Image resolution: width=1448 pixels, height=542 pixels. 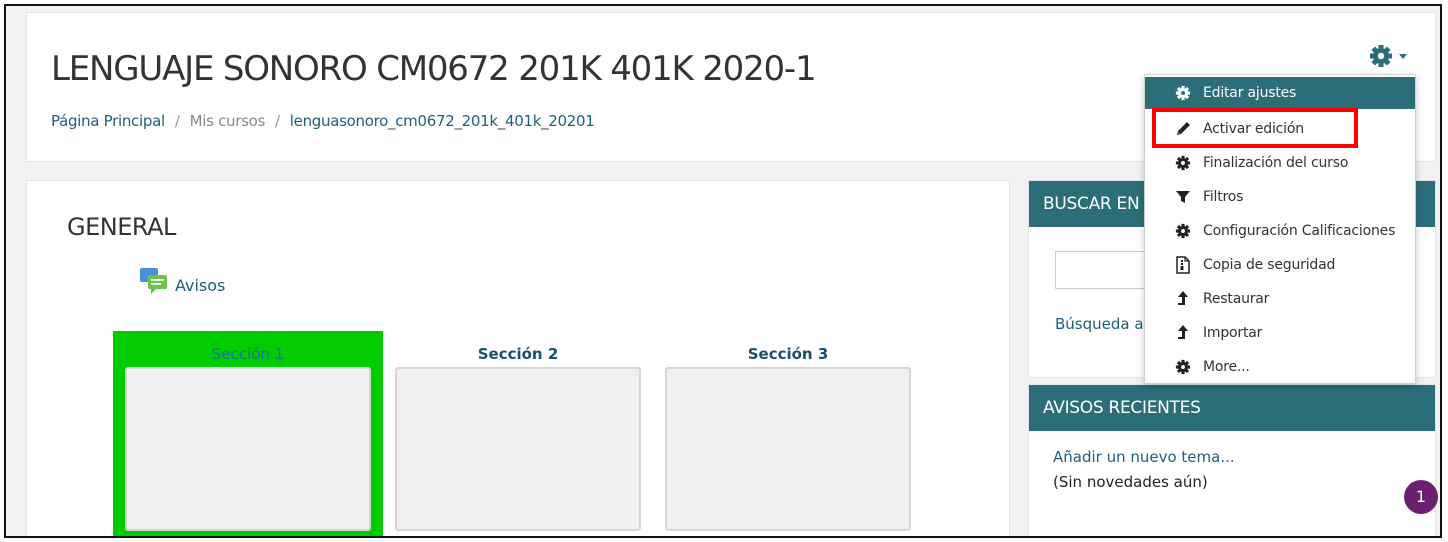 I want to click on section-tile-label: Sección 2, so click(x=518, y=354).